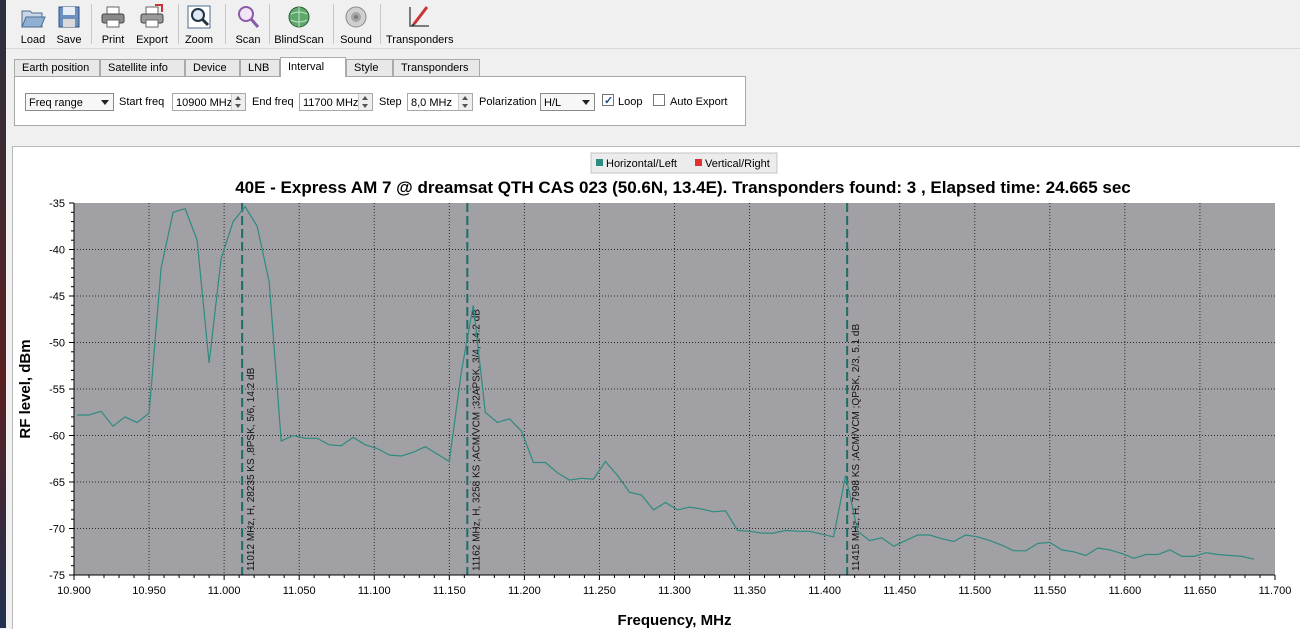 Image resolution: width=1300 pixels, height=629 pixels. Describe the element at coordinates (630, 102) in the screenshot. I see `loop-label: Loop` at that location.